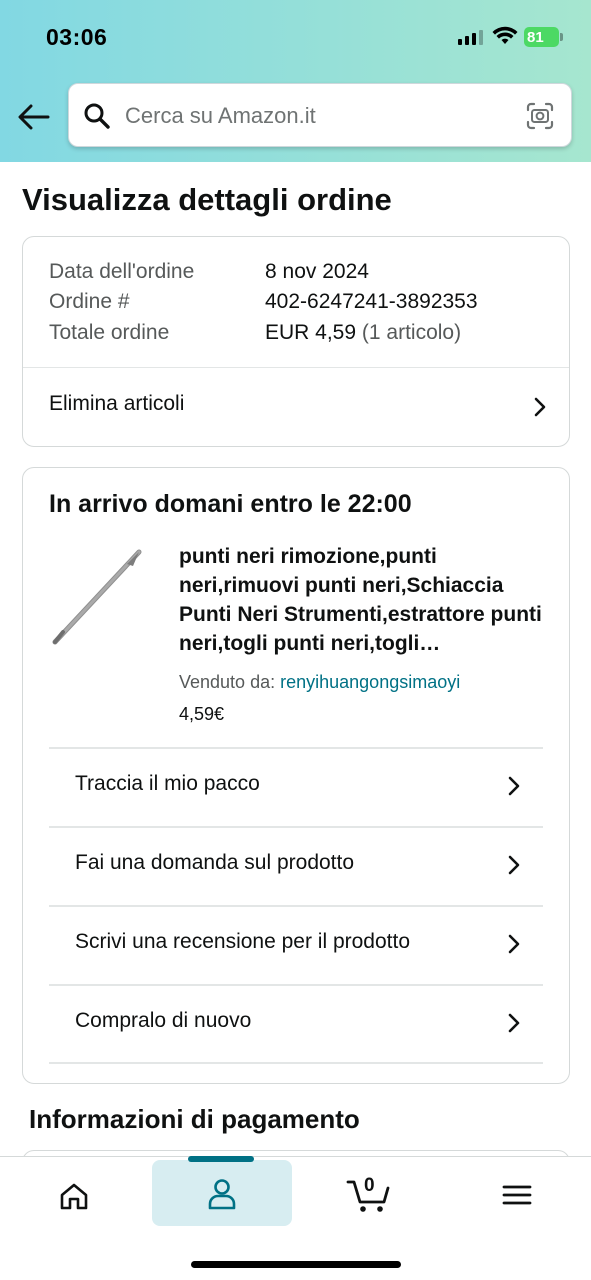 The width and height of the screenshot is (591, 1280). What do you see at coordinates (97, 596) in the screenshot?
I see `product-image` at bounding box center [97, 596].